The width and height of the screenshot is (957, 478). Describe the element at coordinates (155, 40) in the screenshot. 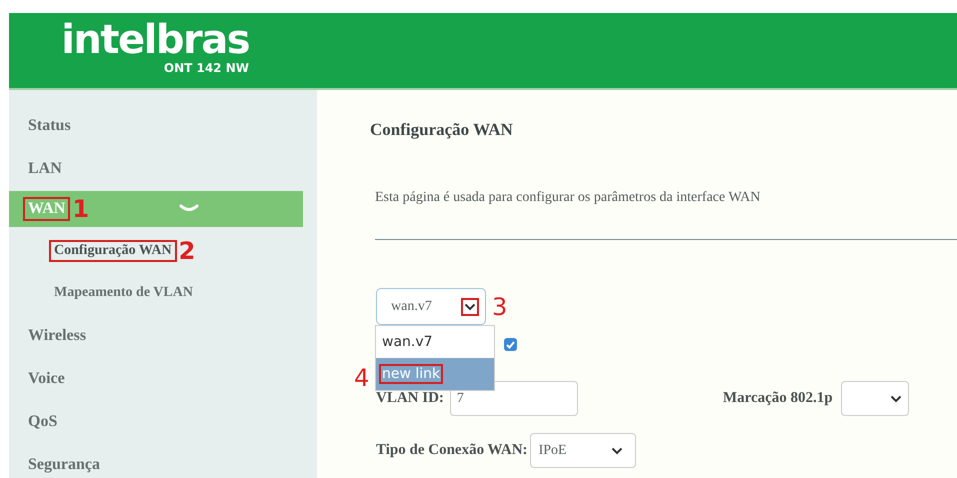

I see `brand-logo: intelbras` at that location.